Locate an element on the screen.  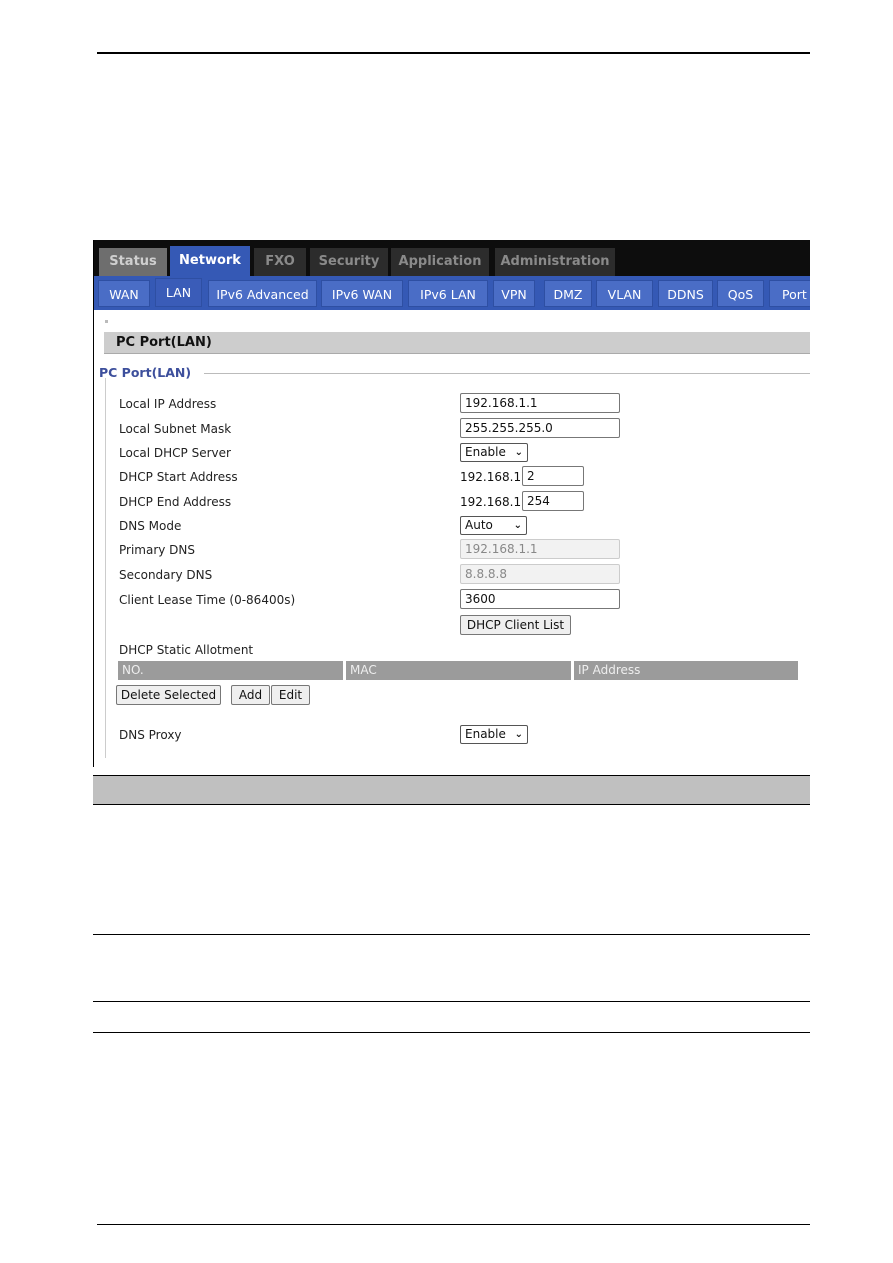
dns-proxy-select: Enable ⌄ is located at coordinates (494, 734).